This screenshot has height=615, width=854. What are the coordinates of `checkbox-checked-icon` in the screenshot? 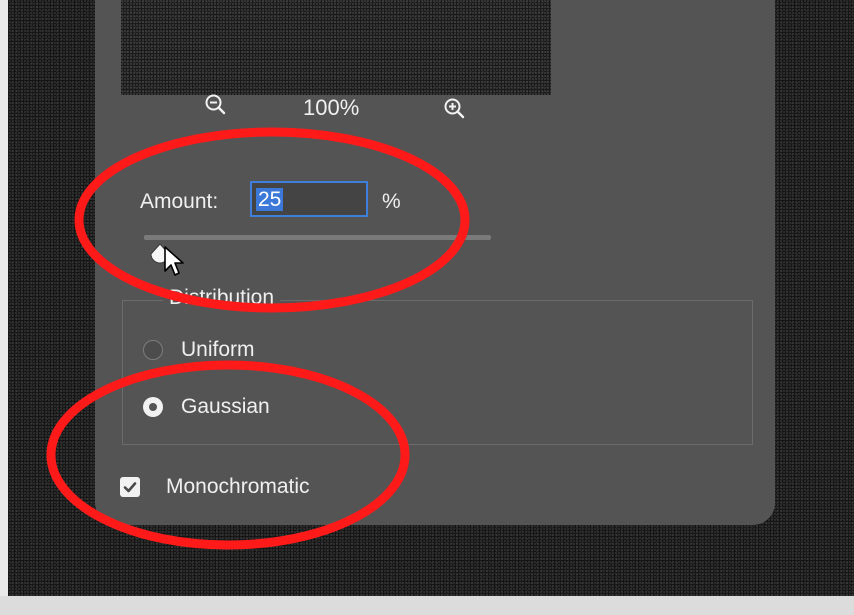 It's located at (130, 487).